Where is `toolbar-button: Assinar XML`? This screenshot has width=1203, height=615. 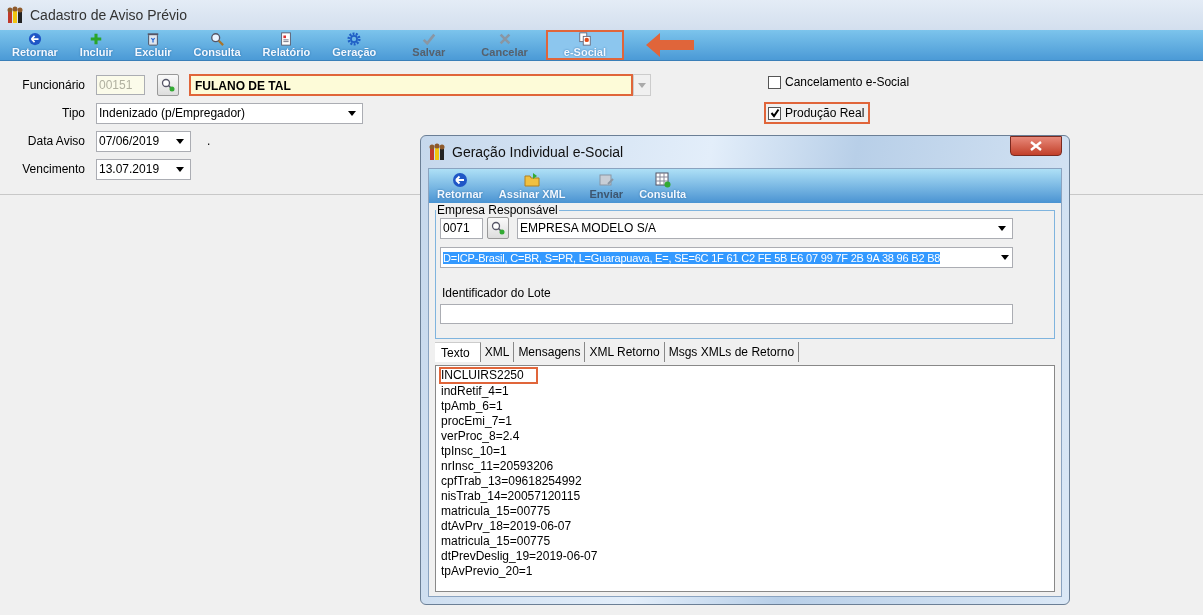 toolbar-button: Assinar XML is located at coordinates (532, 186).